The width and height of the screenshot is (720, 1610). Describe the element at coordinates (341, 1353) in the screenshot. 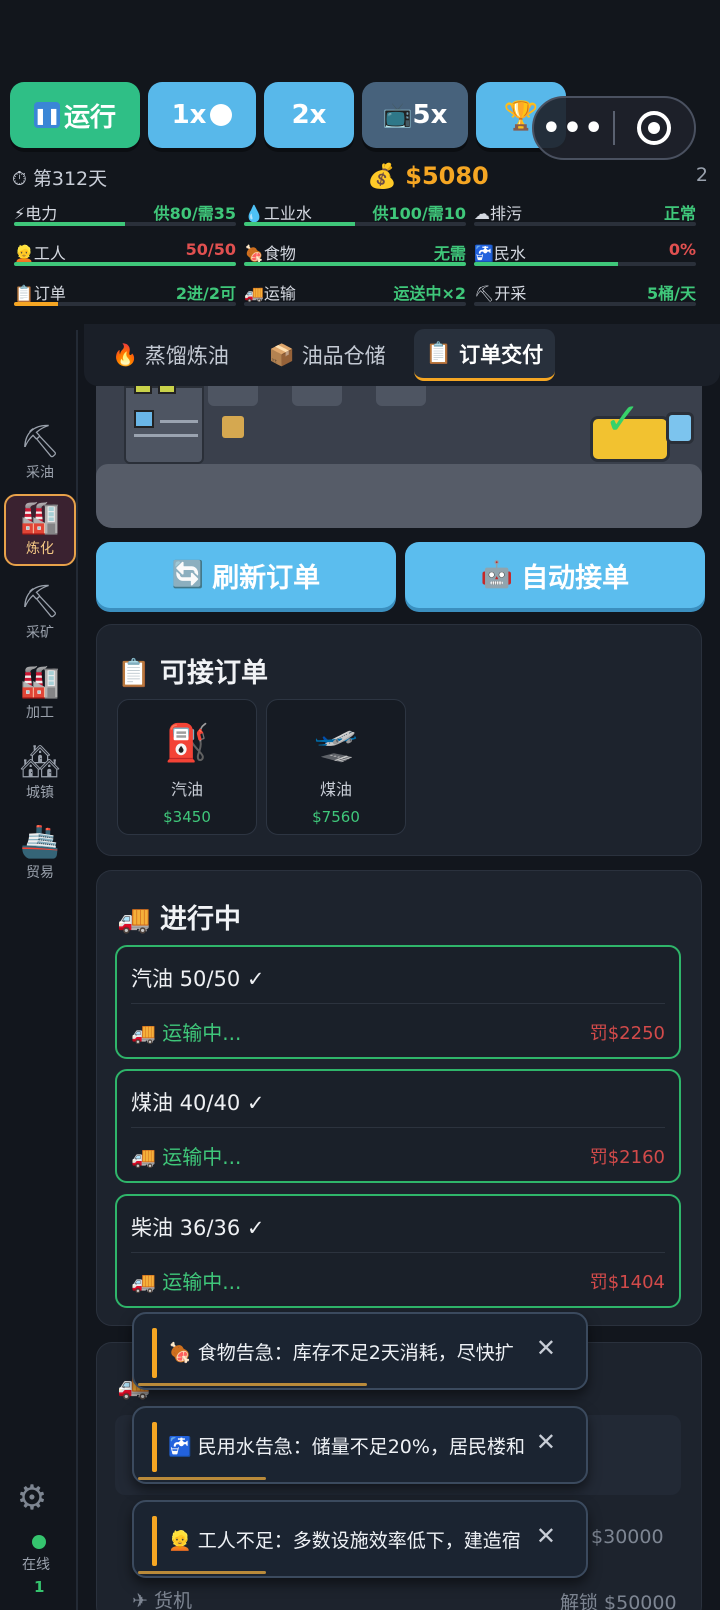

I see `toast-message: 🍖 食物告急：库存不足2天消耗，尽快扩` at that location.